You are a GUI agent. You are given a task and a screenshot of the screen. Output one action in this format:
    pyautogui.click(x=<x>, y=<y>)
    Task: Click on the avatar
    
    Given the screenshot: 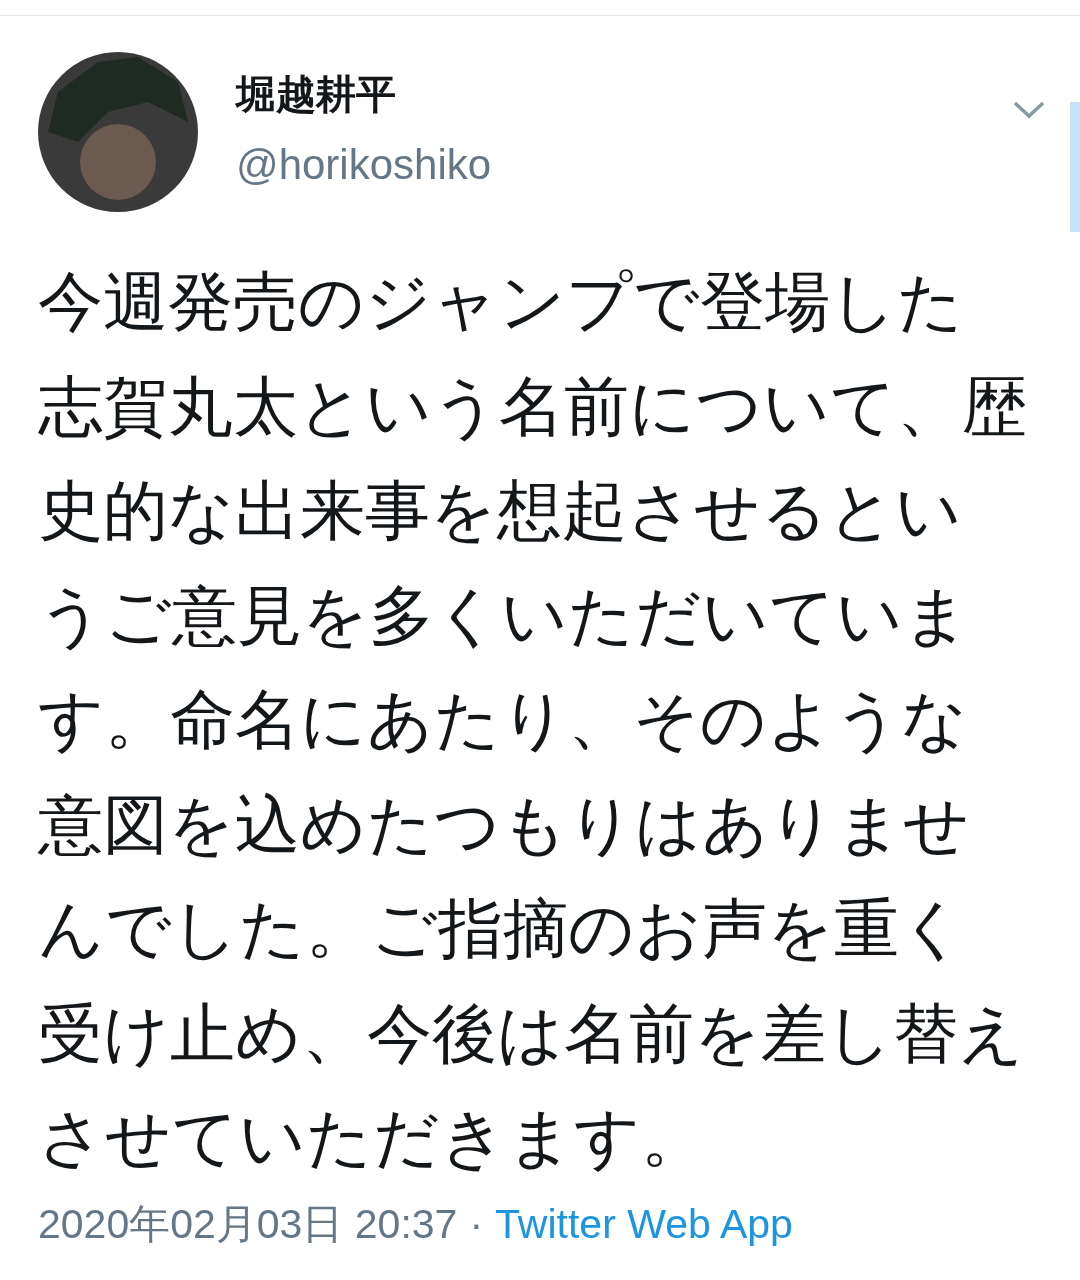 What is the action you would take?
    pyautogui.click(x=118, y=132)
    